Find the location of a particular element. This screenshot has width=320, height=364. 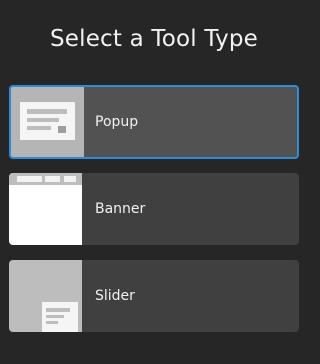

popup-window-shape is located at coordinates (47, 121).